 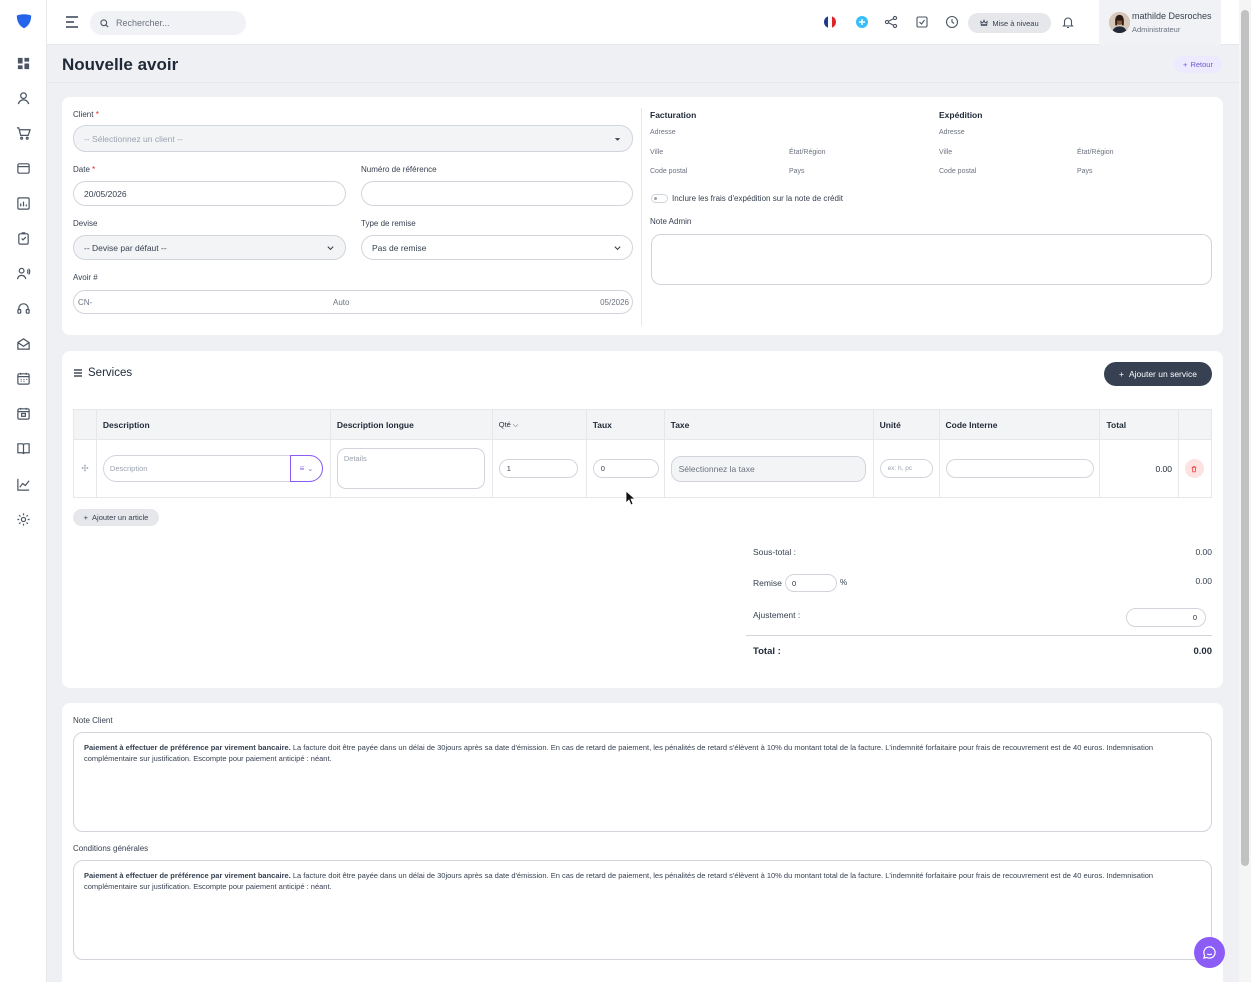 What do you see at coordinates (657, 152) in the screenshot?
I see `billing-city: Ville` at bounding box center [657, 152].